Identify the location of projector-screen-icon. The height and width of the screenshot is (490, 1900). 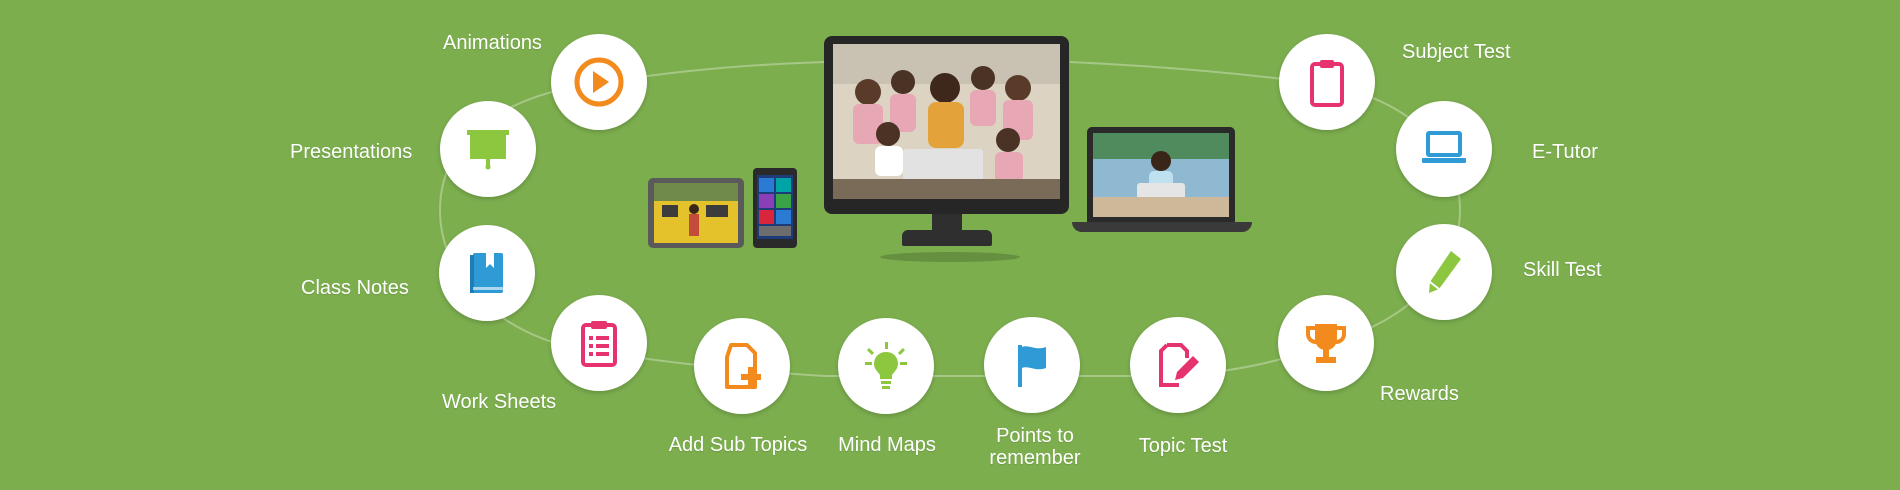
(488, 150).